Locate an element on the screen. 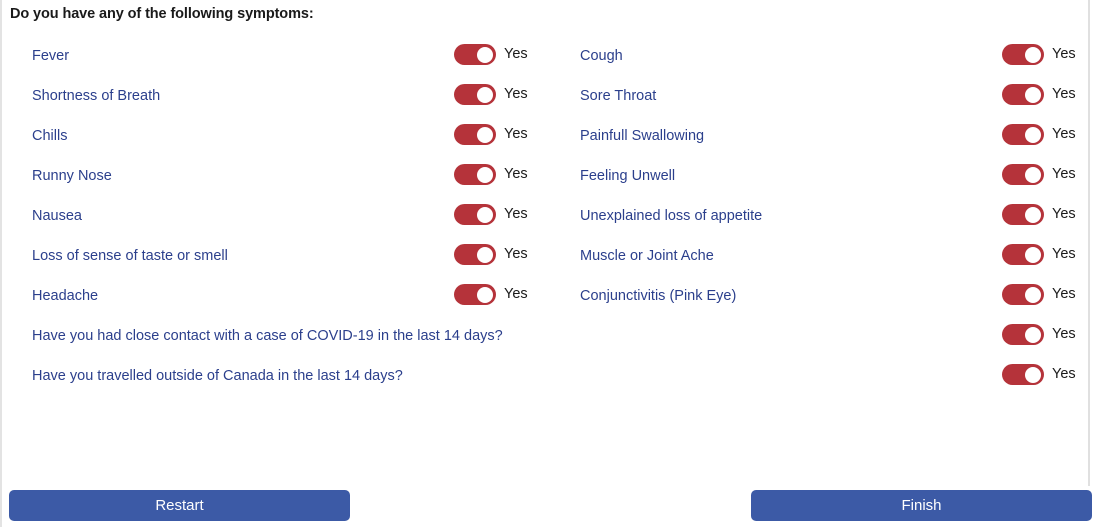 The height and width of the screenshot is (527, 1098). symptom-label: Unexplained loss of appetite is located at coordinates (671, 216).